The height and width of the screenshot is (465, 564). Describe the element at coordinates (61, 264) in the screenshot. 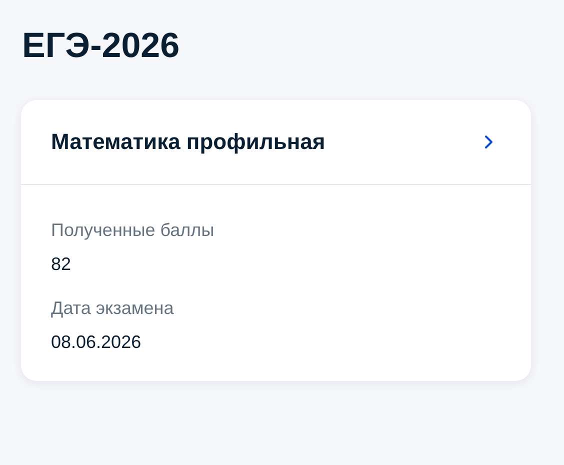

I see `field-value: 82` at that location.